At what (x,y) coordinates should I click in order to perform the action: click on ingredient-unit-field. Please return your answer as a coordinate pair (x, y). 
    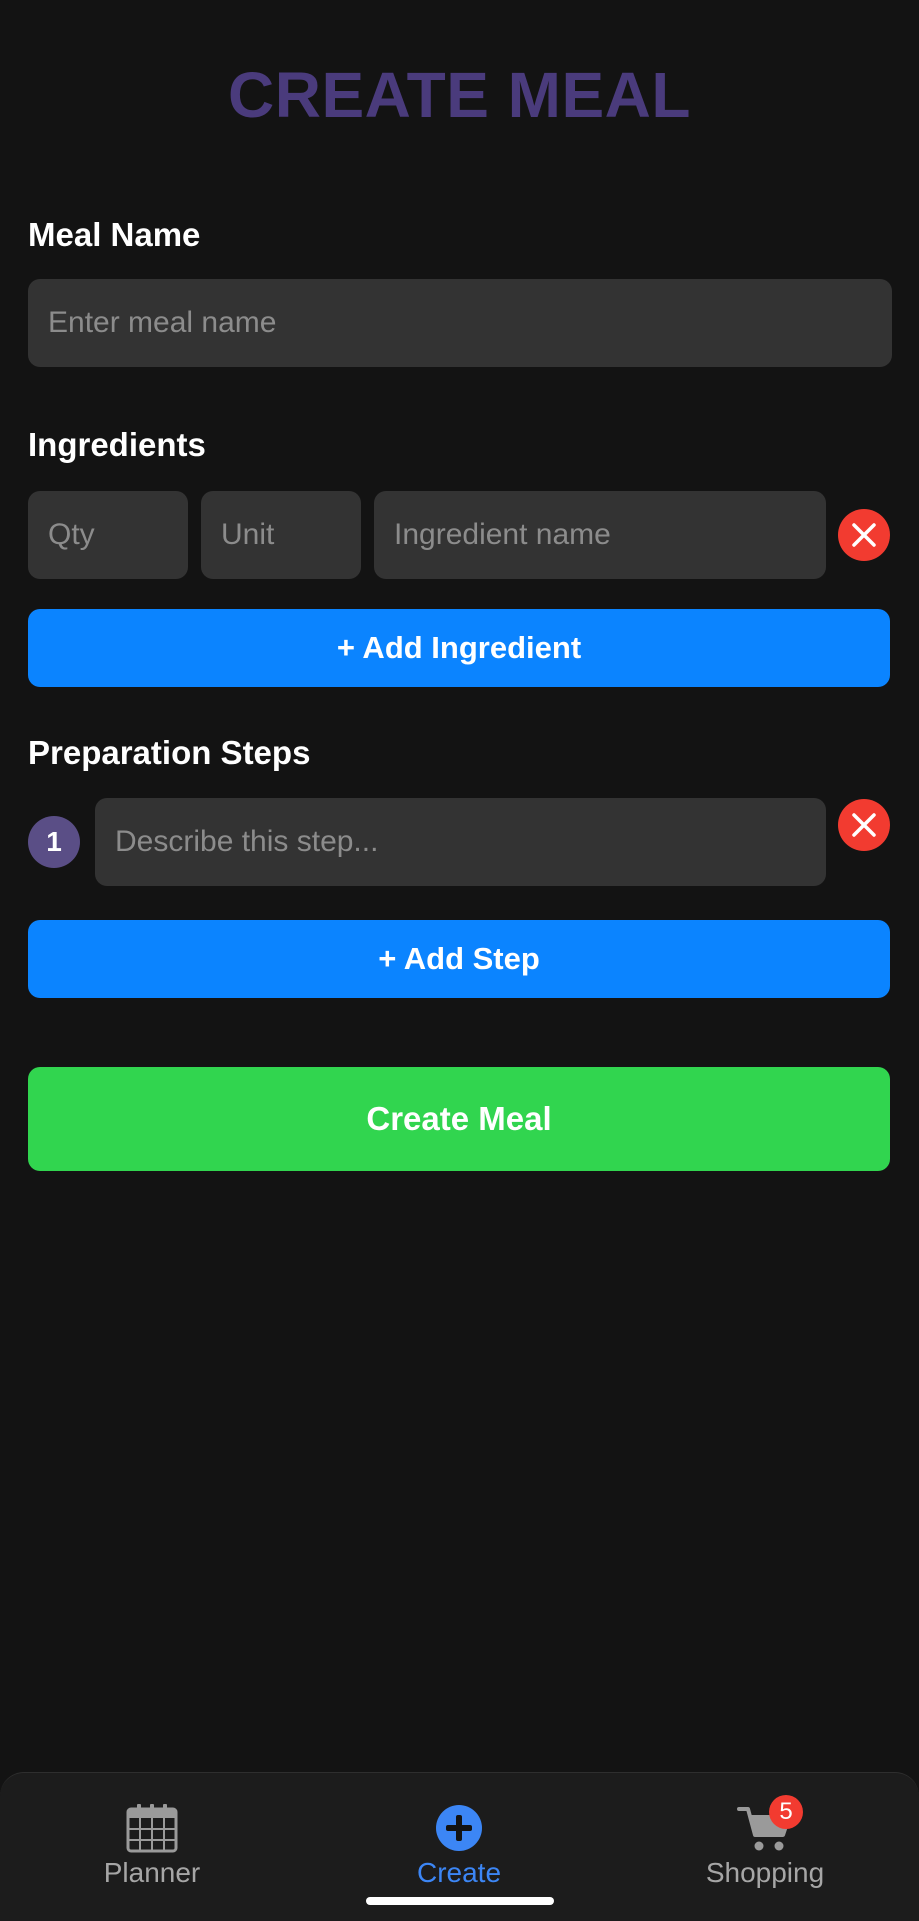
    Looking at the image, I should click on (281, 535).